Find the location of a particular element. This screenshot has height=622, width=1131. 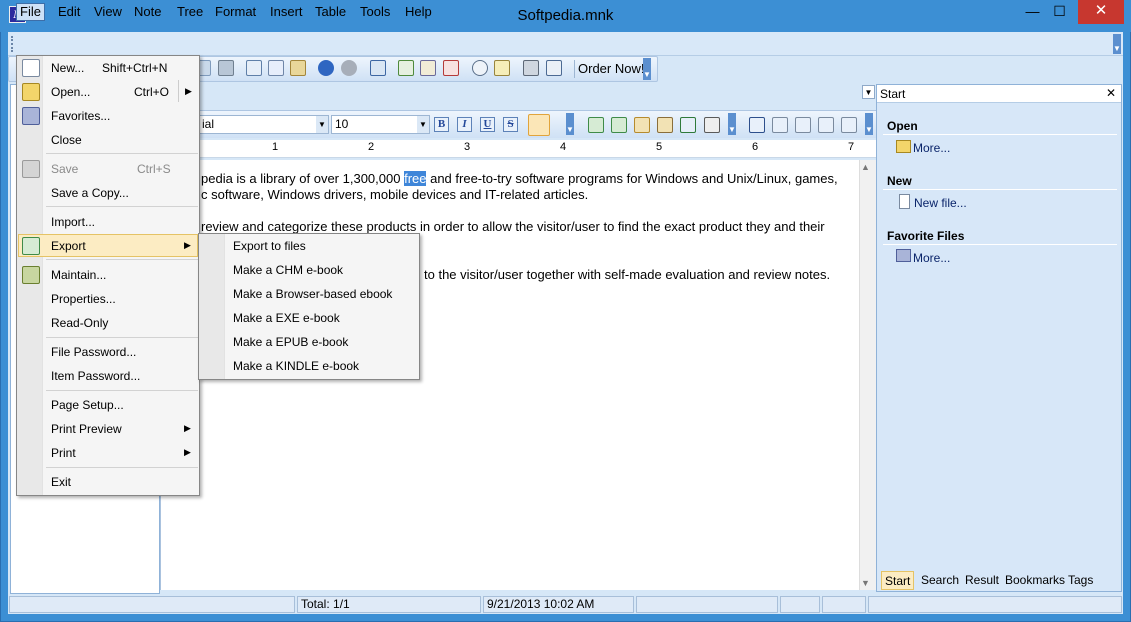

font-size-select: 10 ▼ is located at coordinates (380, 124).